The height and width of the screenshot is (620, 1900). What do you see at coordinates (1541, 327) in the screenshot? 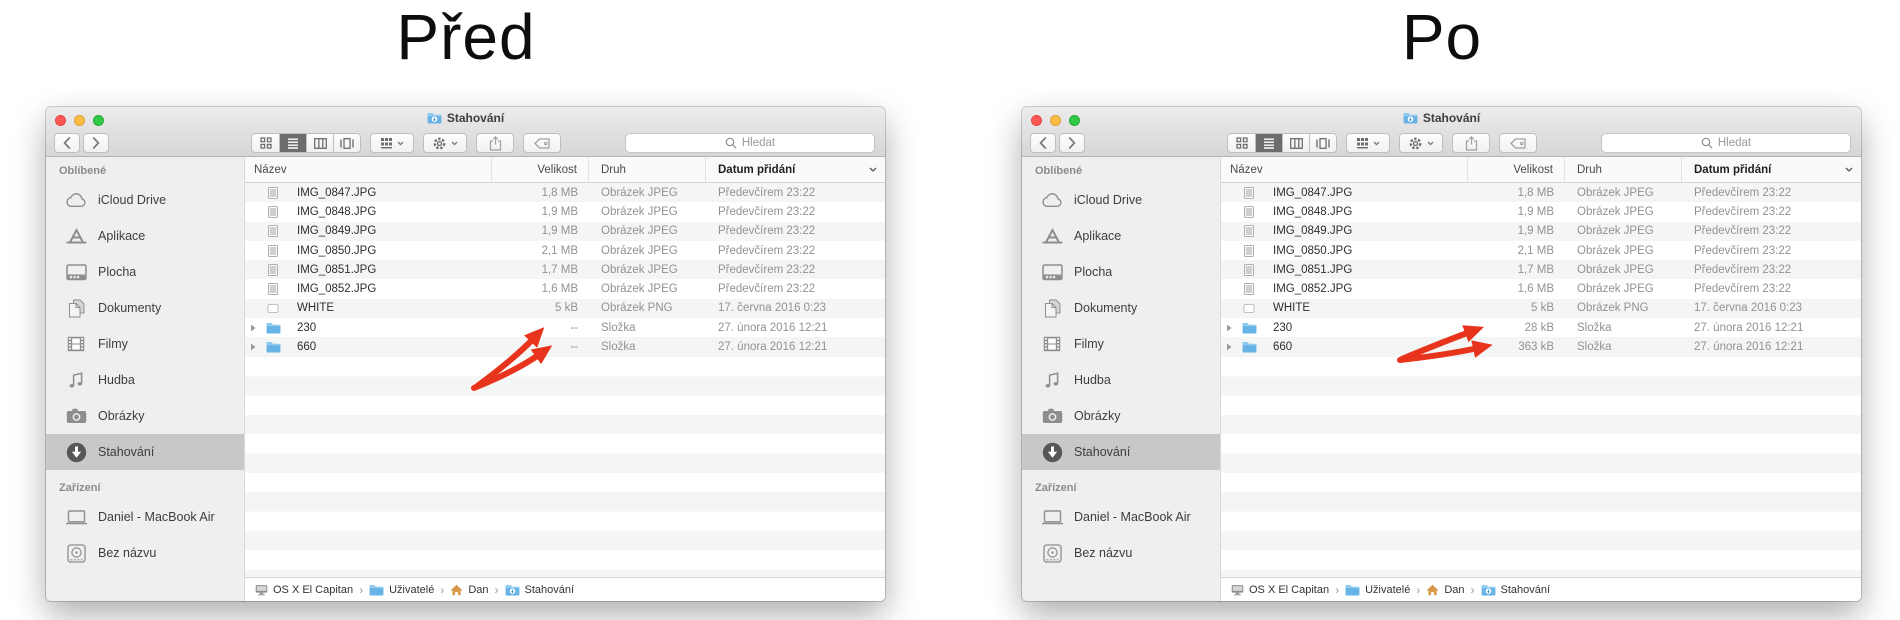
I see `file-row: 230 28 kB Složka 27. února 2016 12:21` at bounding box center [1541, 327].